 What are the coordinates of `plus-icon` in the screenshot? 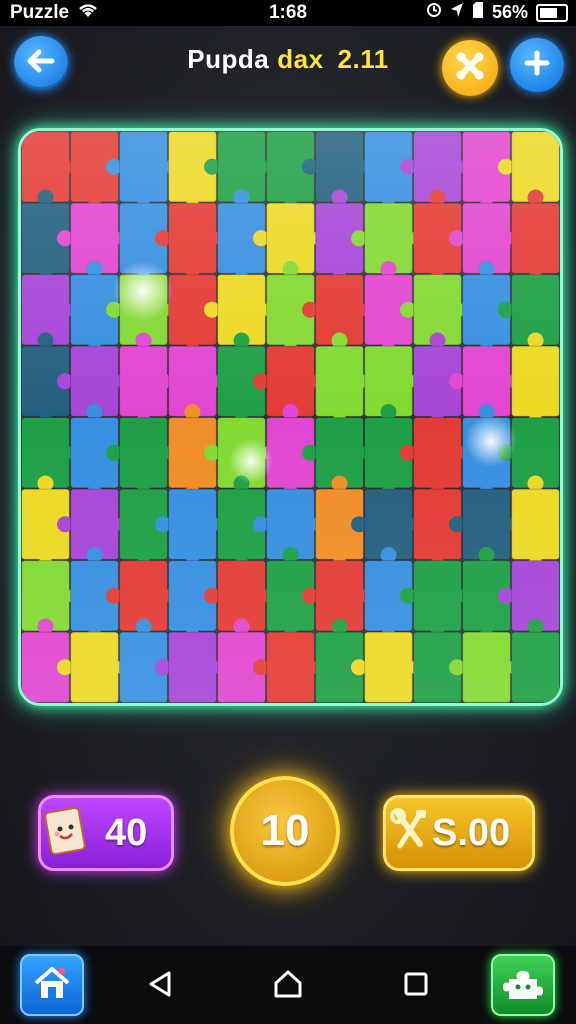 It's located at (537, 65).